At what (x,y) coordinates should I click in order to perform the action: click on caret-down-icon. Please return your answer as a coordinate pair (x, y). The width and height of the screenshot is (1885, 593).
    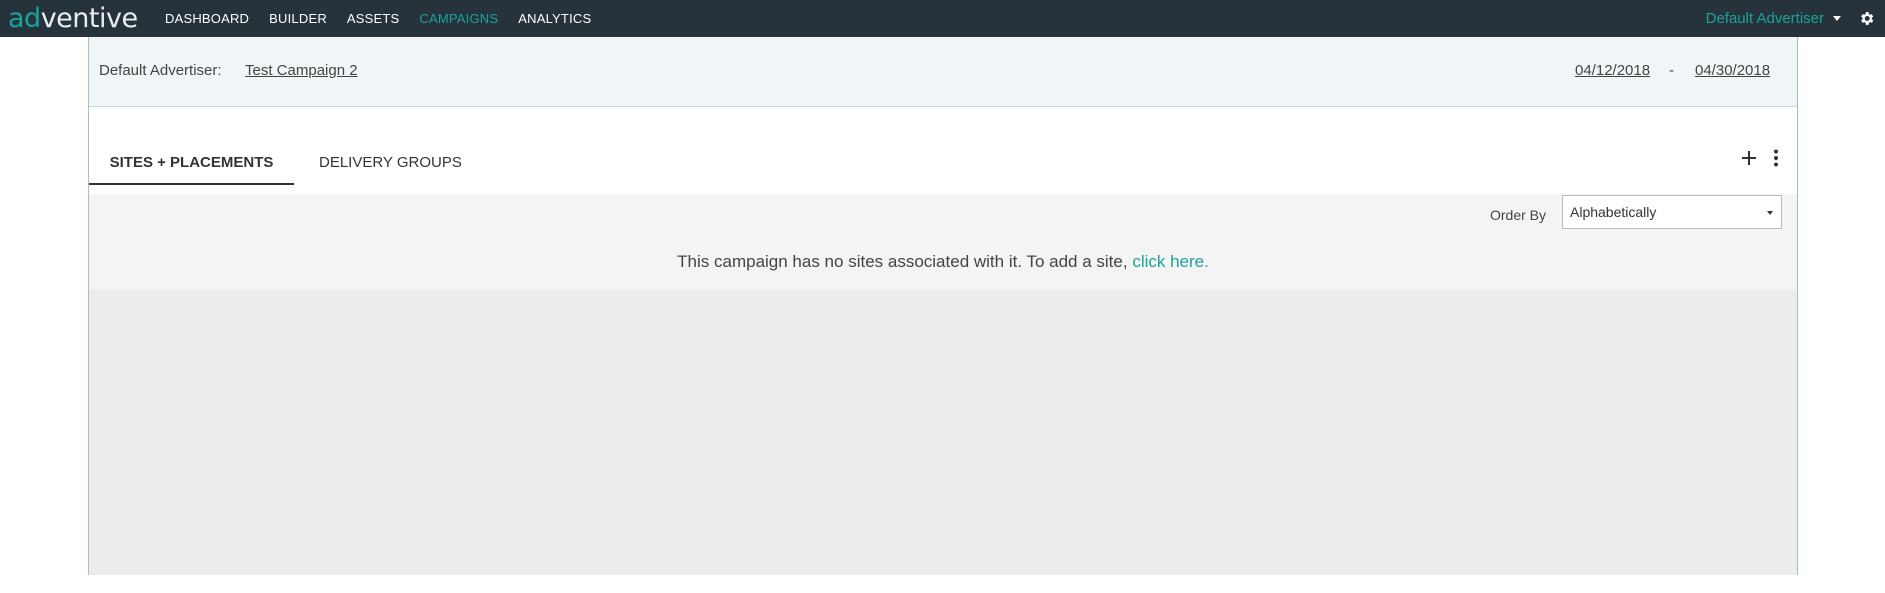
    Looking at the image, I should click on (1770, 213).